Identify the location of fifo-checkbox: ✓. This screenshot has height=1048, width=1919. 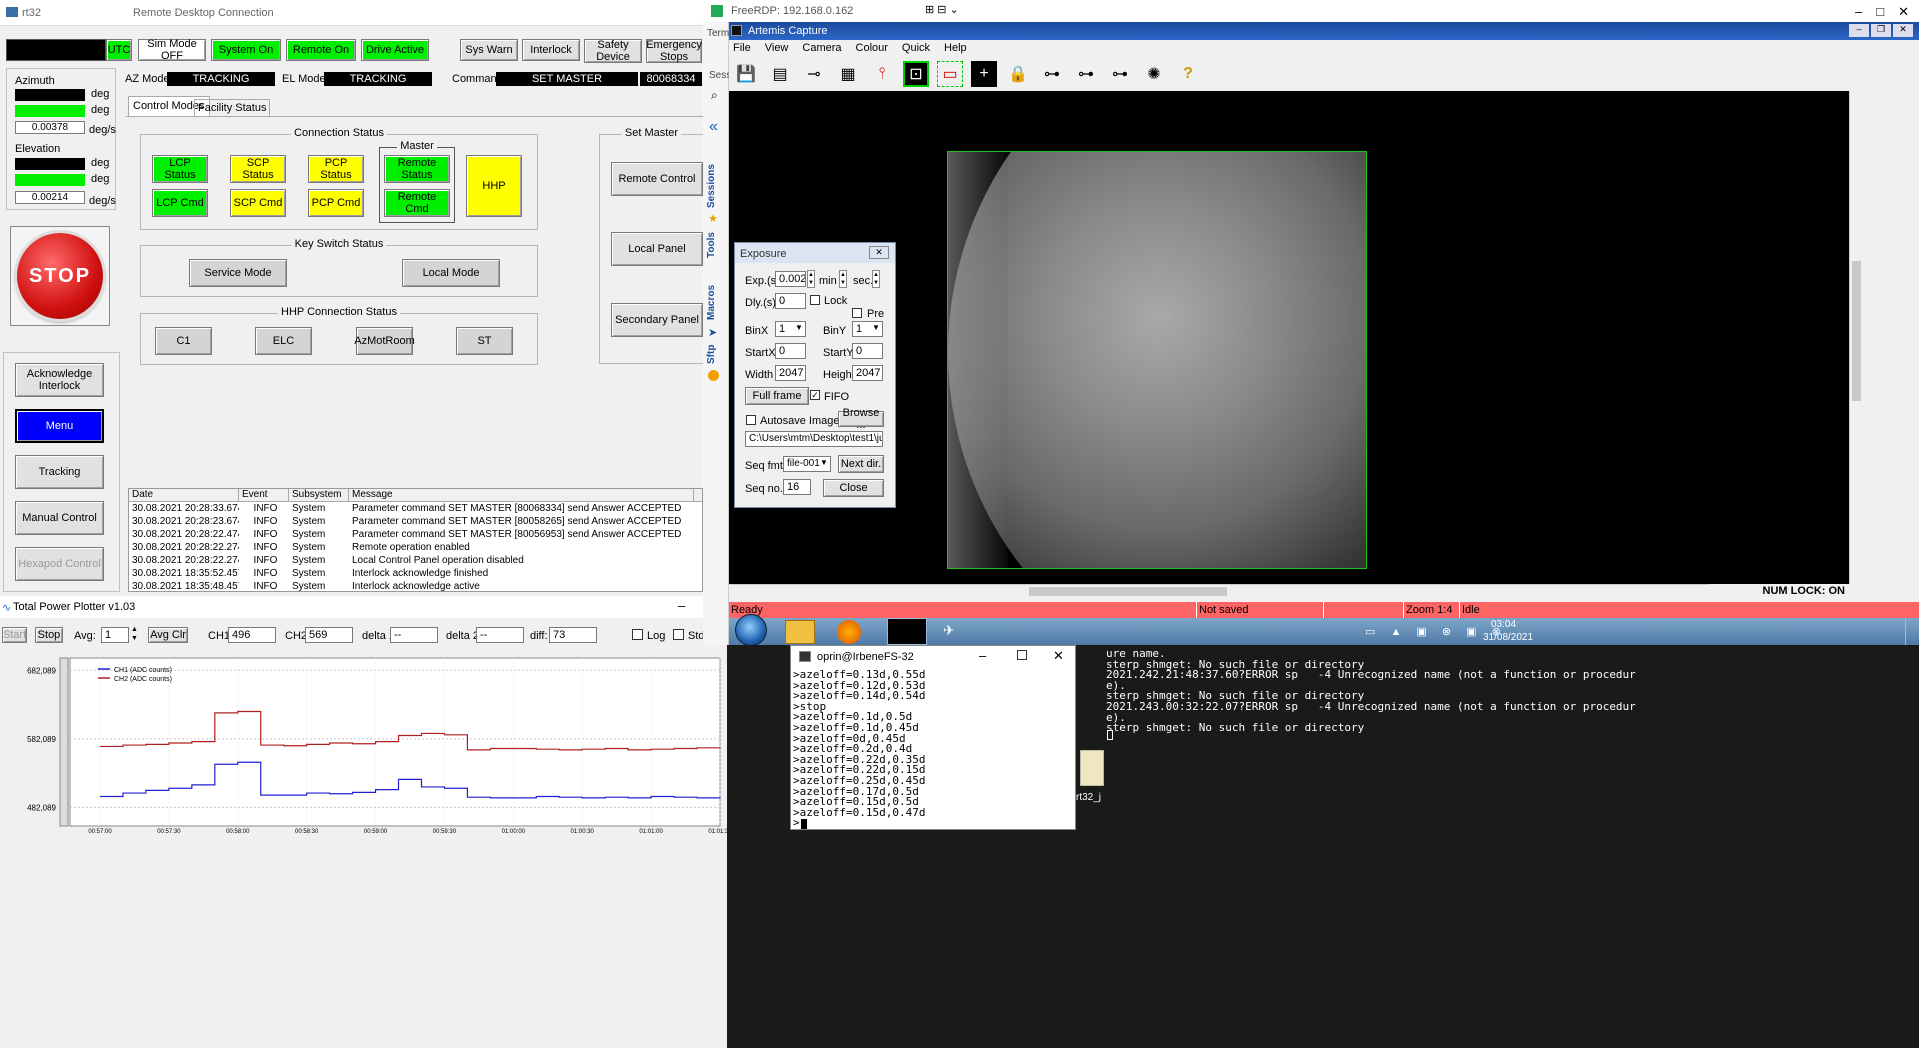
(815, 395).